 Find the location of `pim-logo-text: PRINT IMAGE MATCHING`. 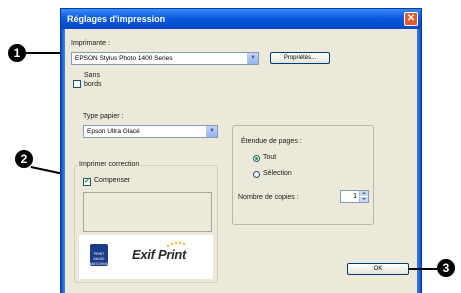

pim-logo-text: PRINT IMAGE MATCHING is located at coordinates (99, 259).